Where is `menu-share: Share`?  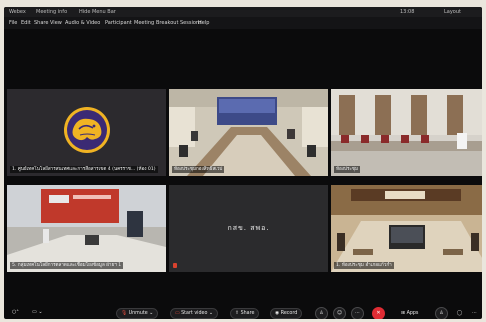
menu-share: Share is located at coordinates (41, 23).